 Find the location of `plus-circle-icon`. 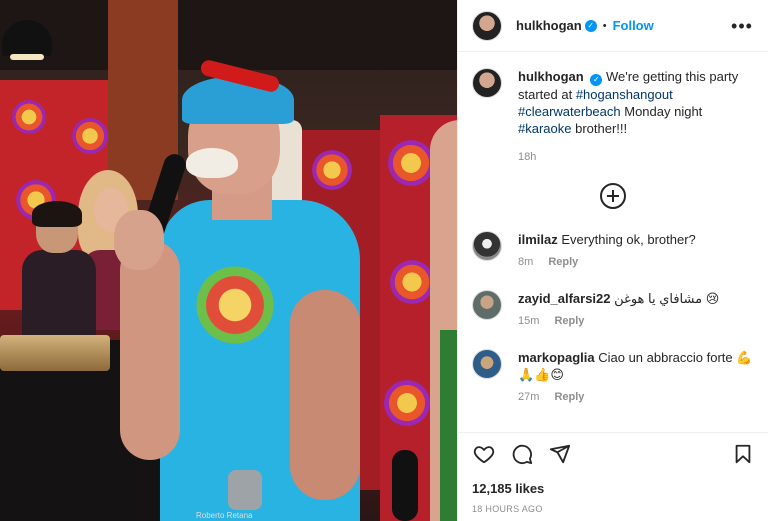

plus-circle-icon is located at coordinates (613, 196).